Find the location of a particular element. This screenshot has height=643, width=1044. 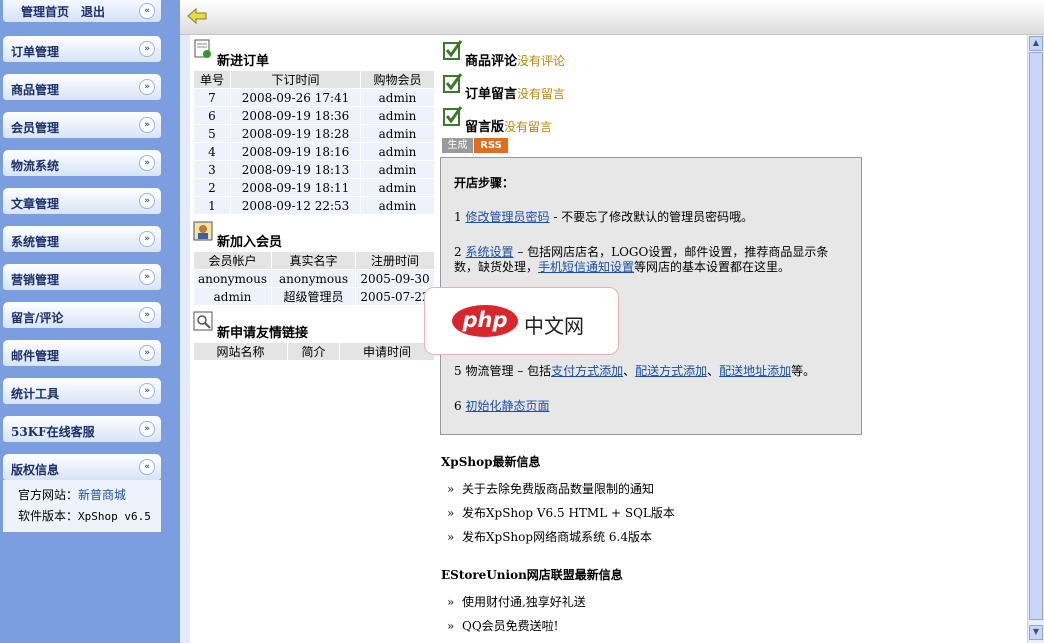

step-text: 5 物流管理 – 包括 is located at coordinates (503, 371).